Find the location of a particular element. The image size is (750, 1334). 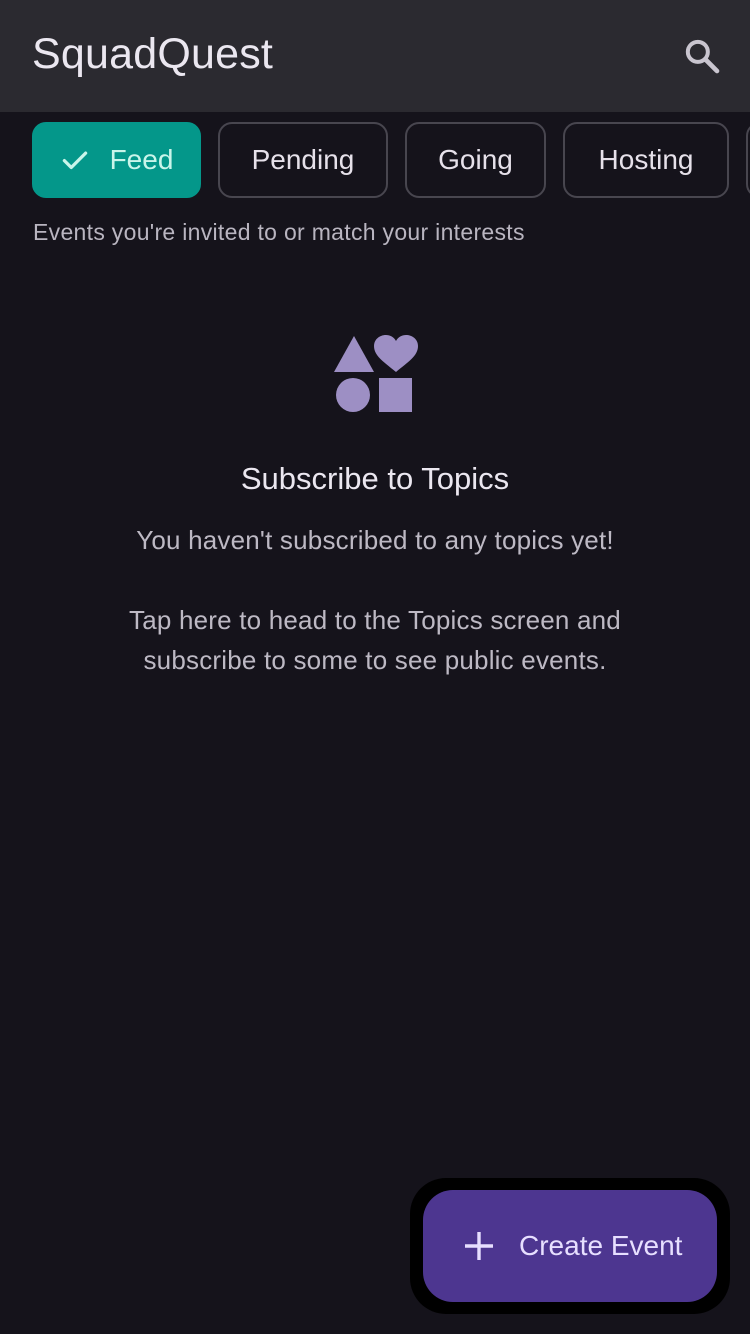

chip-overflow is located at coordinates (748, 160).